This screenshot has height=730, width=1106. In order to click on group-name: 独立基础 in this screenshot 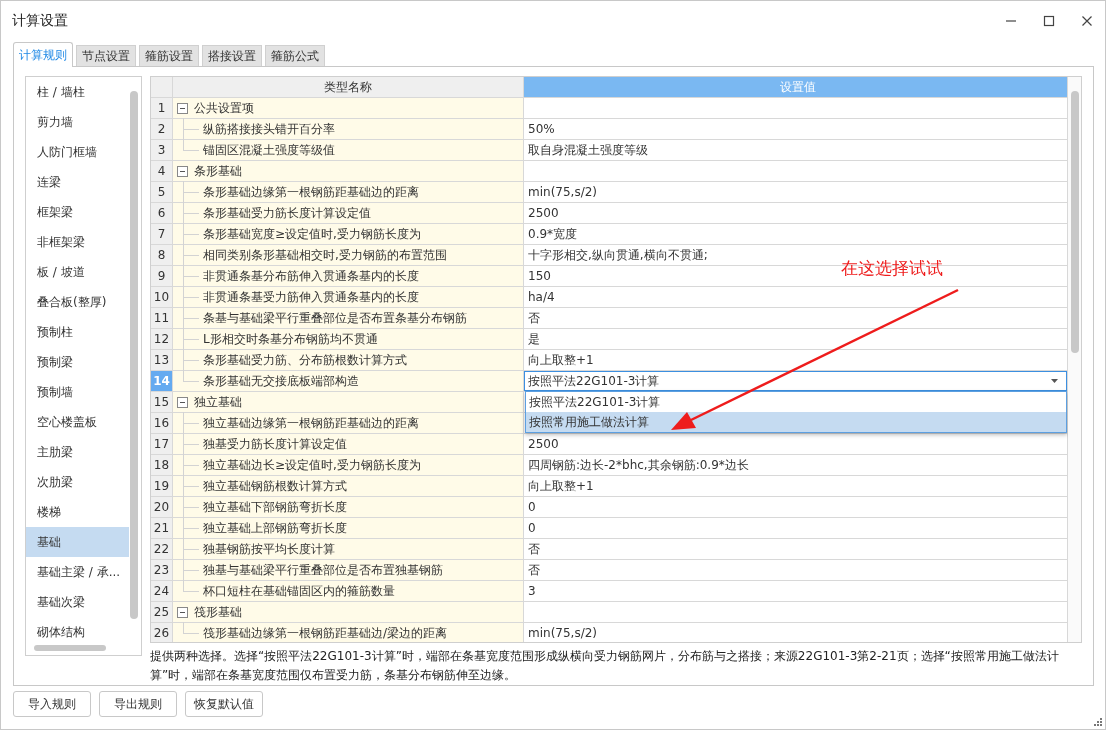, I will do `click(218, 402)`.